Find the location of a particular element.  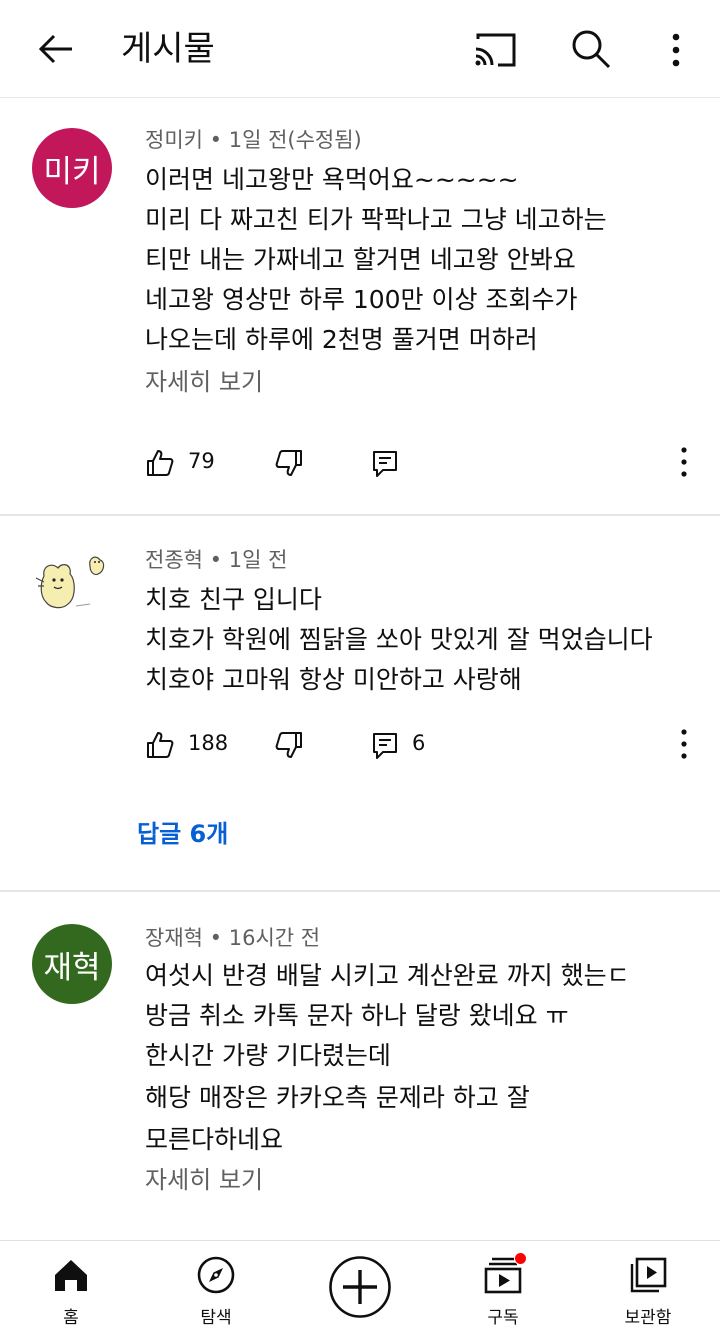

comment-author: 장재혁 is located at coordinates (174, 938).